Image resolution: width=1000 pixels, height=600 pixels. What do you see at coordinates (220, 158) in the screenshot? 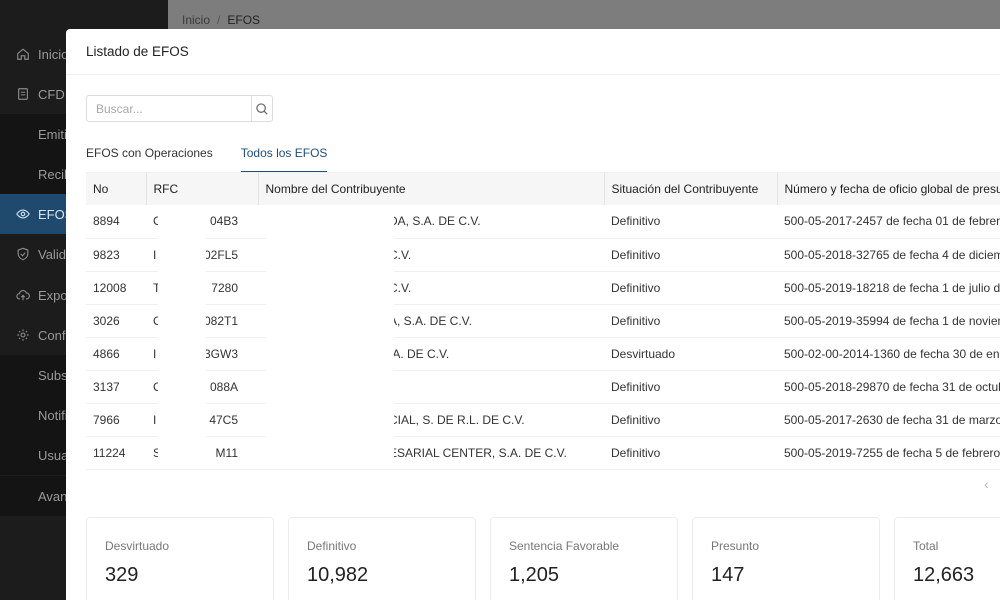
I see `tabs: EFOS con Operaciones Todos los EFOS` at bounding box center [220, 158].